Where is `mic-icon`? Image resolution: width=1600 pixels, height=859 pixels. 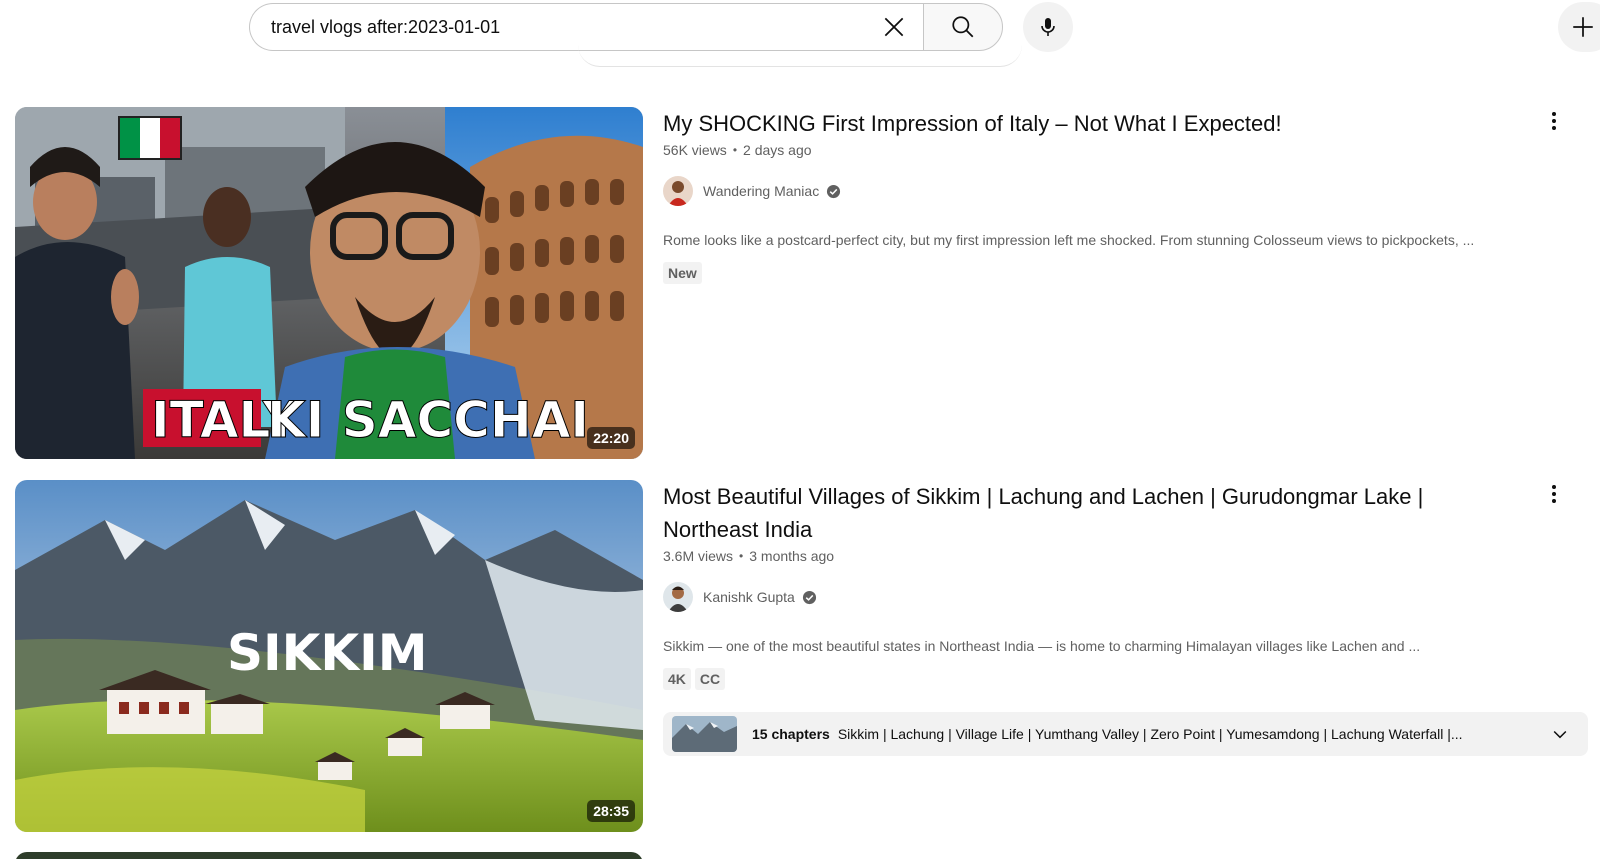
mic-icon is located at coordinates (1048, 27).